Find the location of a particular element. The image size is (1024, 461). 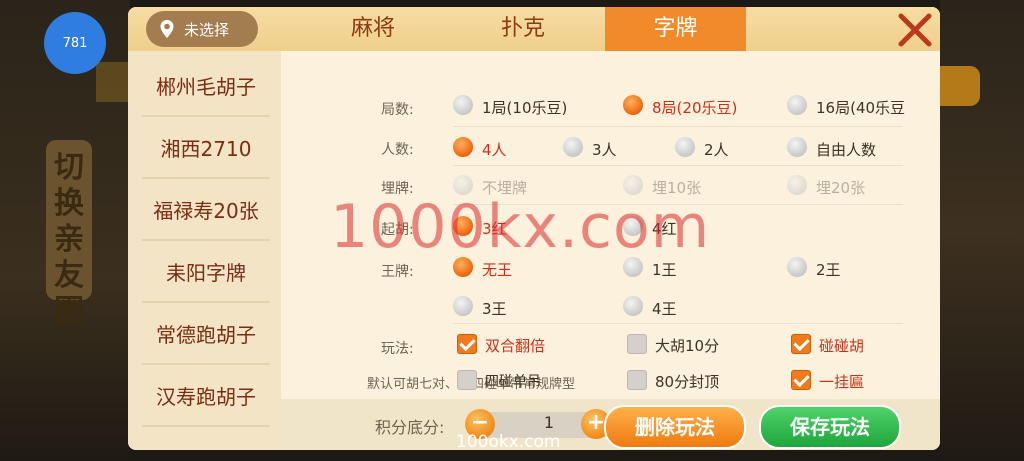

game-item: 常德跑胡子 is located at coordinates (206, 335).